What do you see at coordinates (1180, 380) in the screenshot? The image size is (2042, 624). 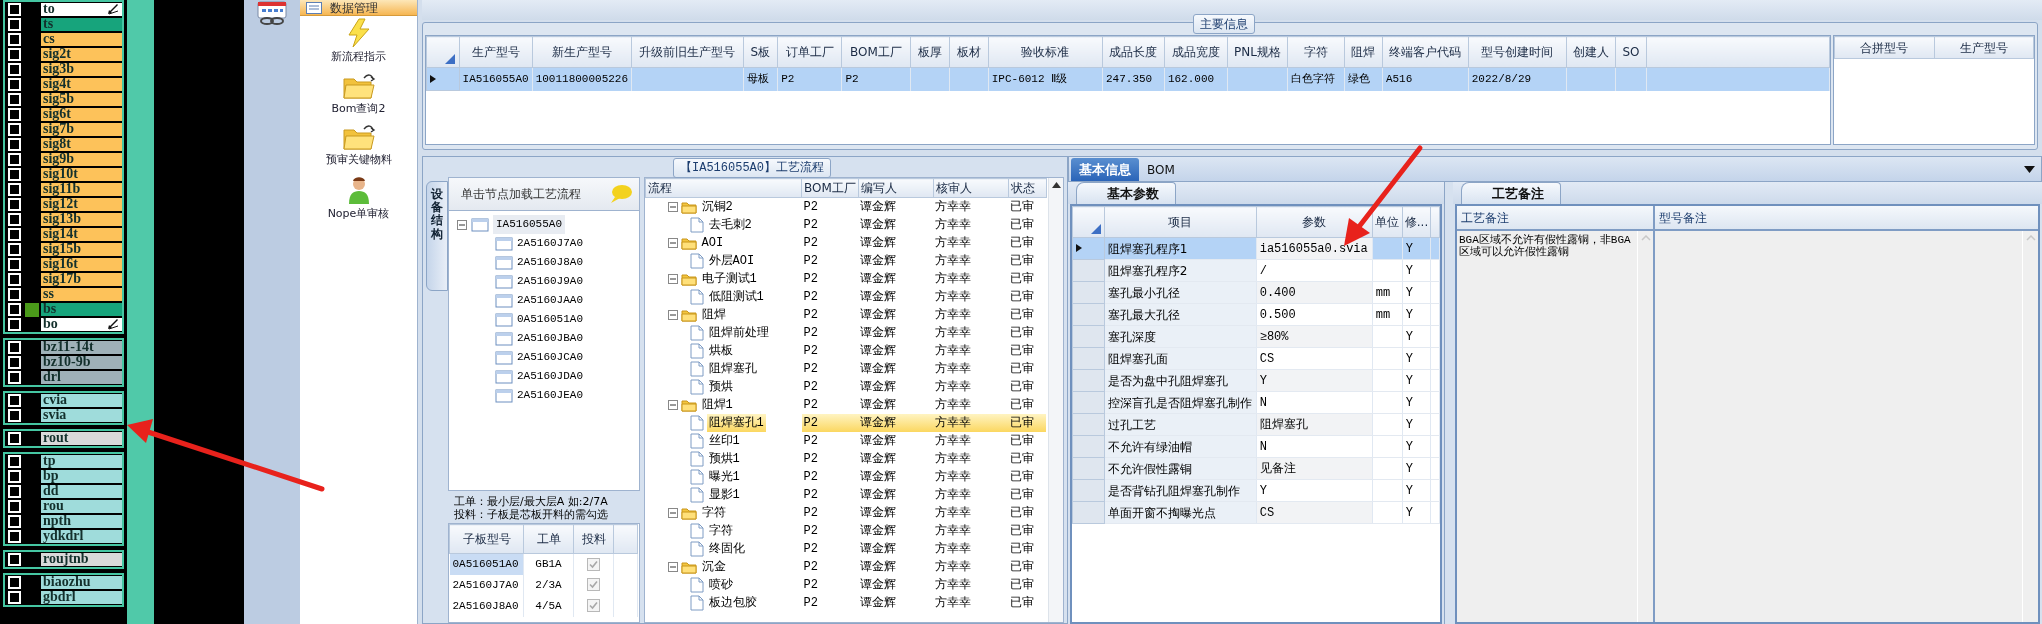 I see `table-cell: 是否为盘中孔阻焊塞孔` at bounding box center [1180, 380].